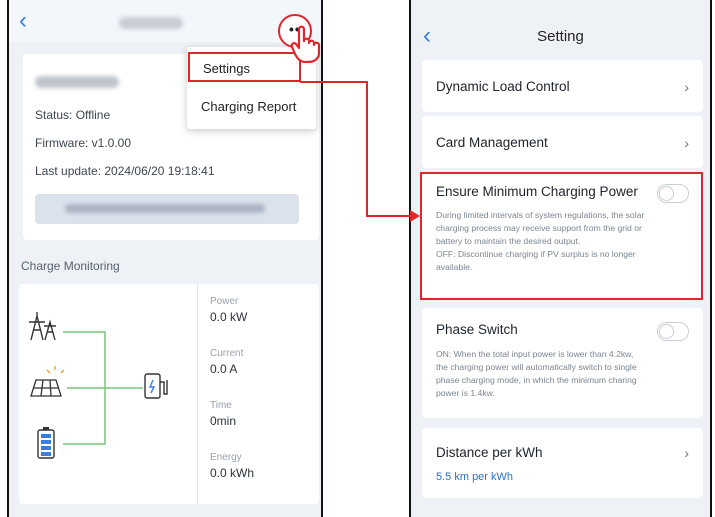 This screenshot has width=715, height=517. Describe the element at coordinates (227, 353) in the screenshot. I see `metric-label: Current` at that location.